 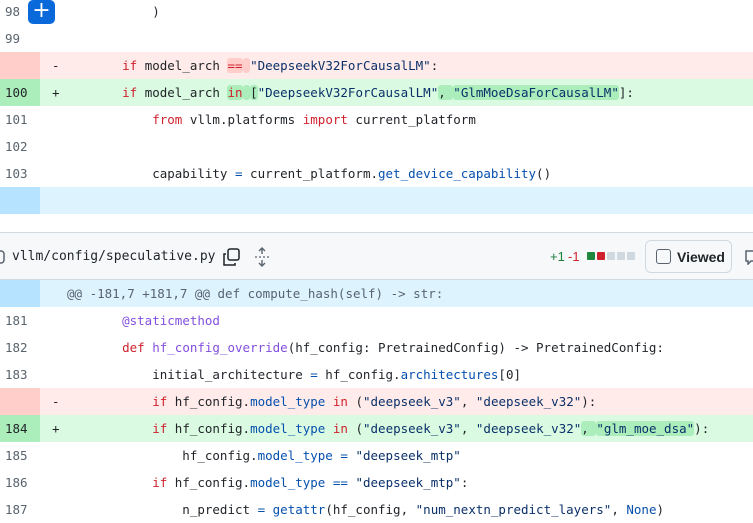 I want to click on code-line: 98 ), so click(x=376, y=12).